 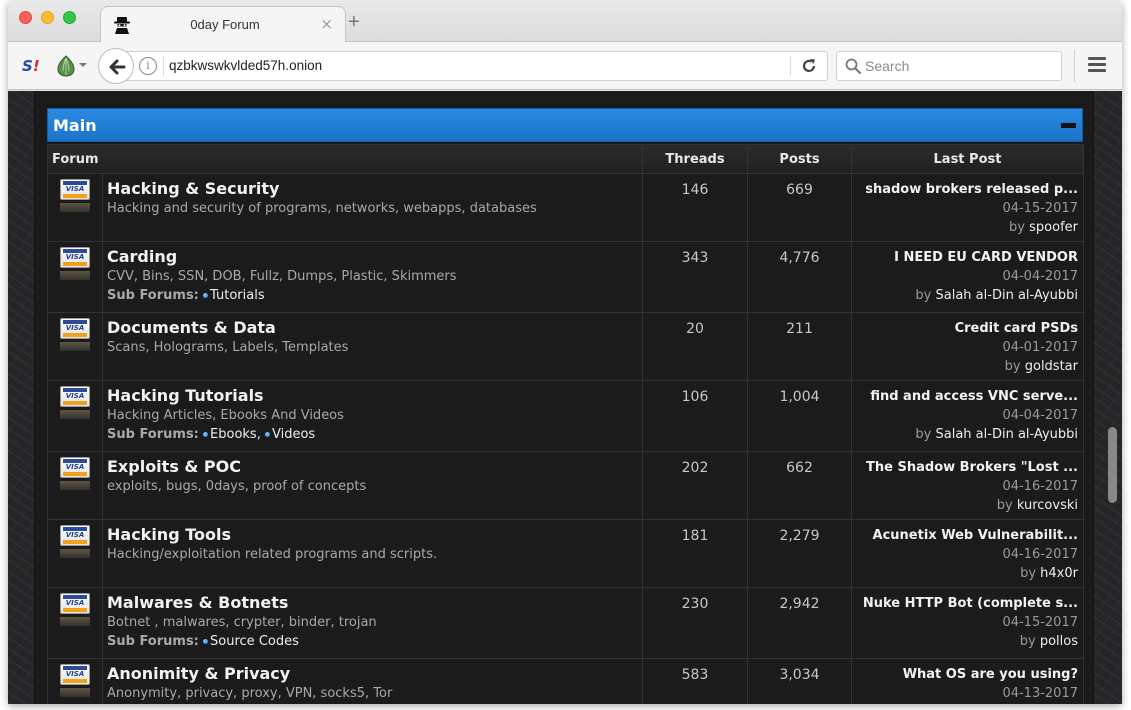 I want to click on url-text: qzbkwswkvlded57h.onion, so click(x=245, y=65).